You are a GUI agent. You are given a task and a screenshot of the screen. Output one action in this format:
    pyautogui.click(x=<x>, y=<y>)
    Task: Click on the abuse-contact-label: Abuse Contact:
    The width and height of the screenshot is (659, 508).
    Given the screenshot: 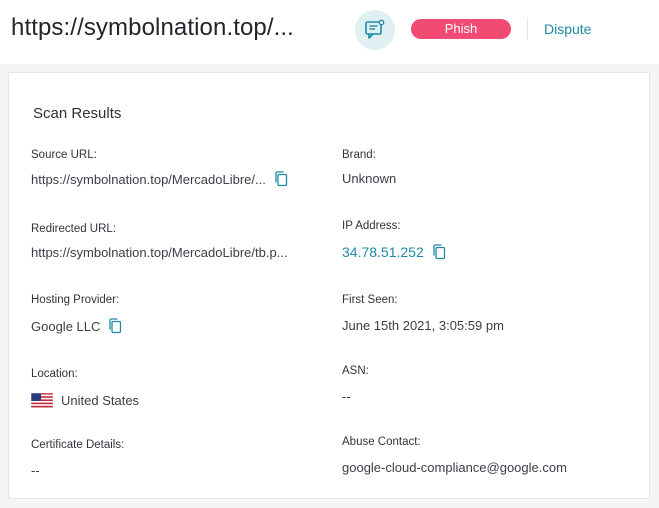 What is the action you would take?
    pyautogui.click(x=381, y=442)
    